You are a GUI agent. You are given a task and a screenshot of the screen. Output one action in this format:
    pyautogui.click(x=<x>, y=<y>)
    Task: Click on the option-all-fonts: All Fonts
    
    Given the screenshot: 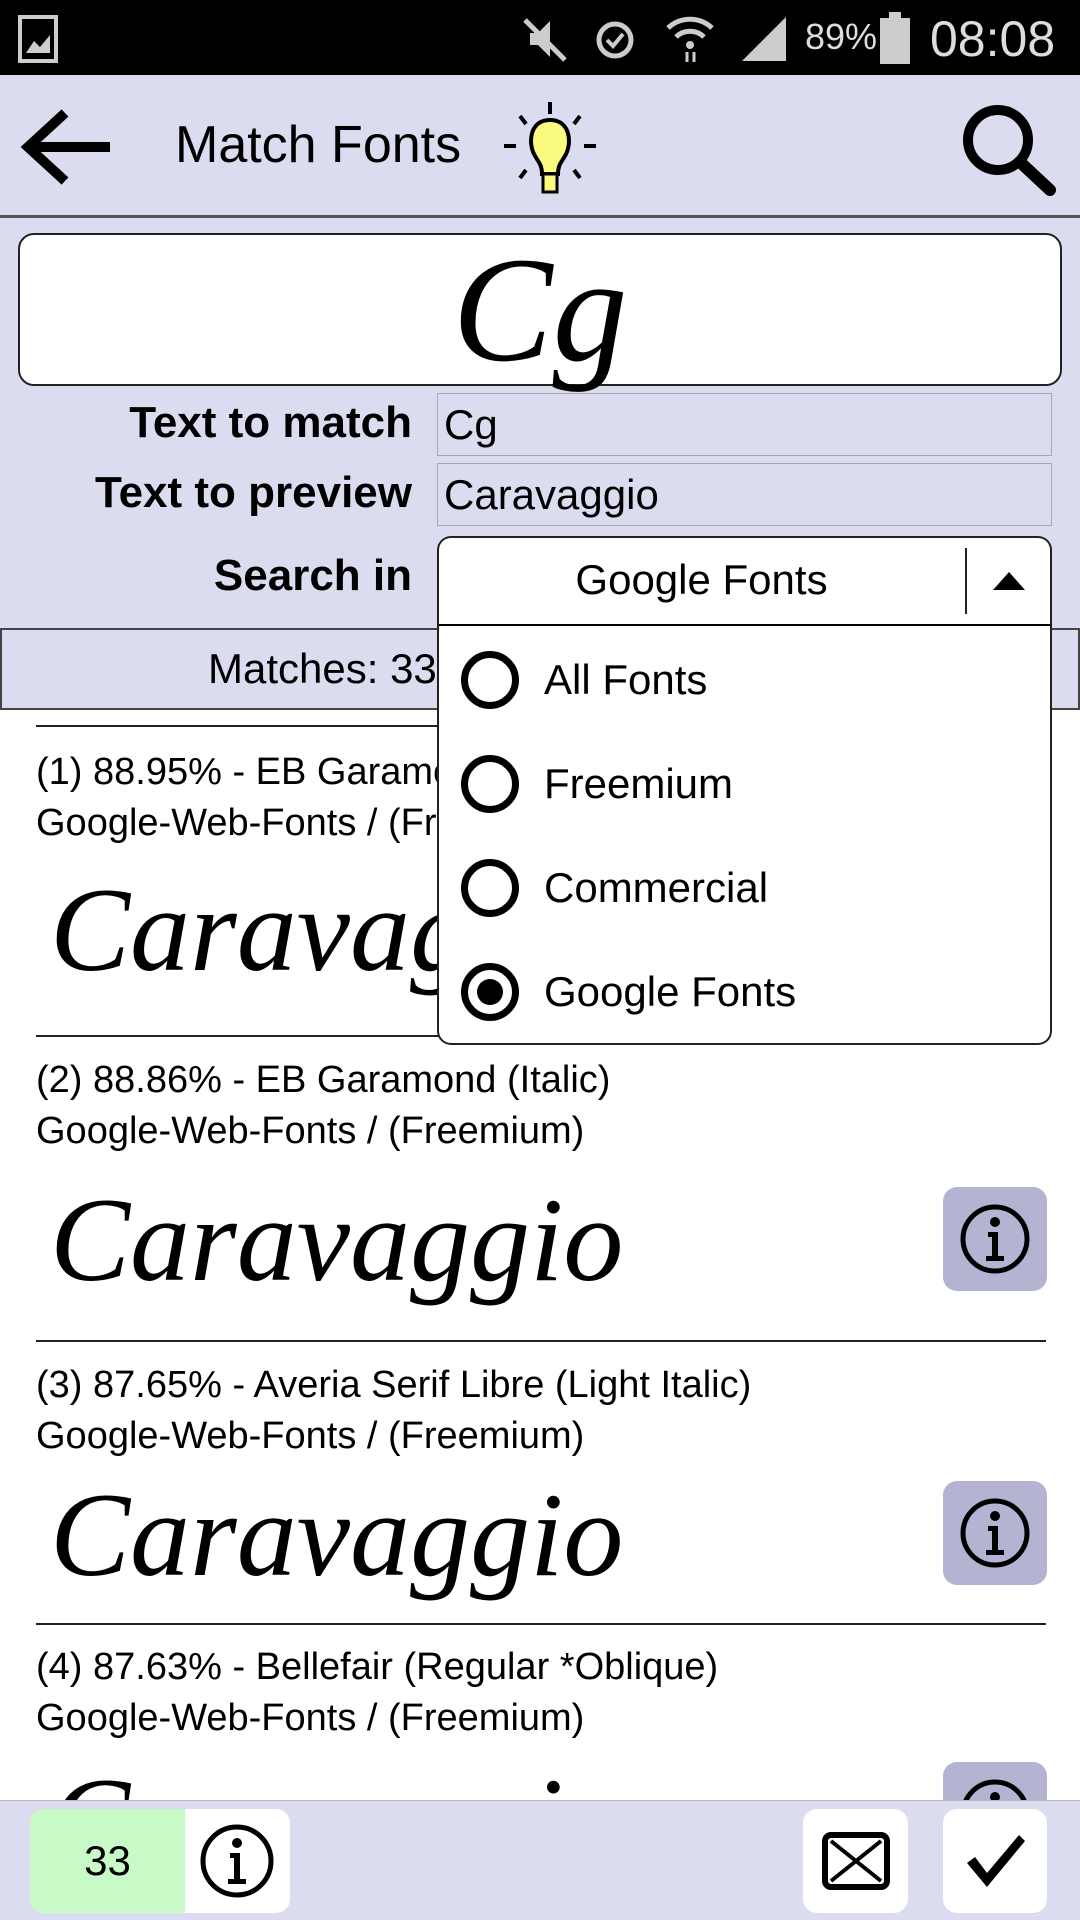 What is the action you would take?
    pyautogui.click(x=584, y=680)
    